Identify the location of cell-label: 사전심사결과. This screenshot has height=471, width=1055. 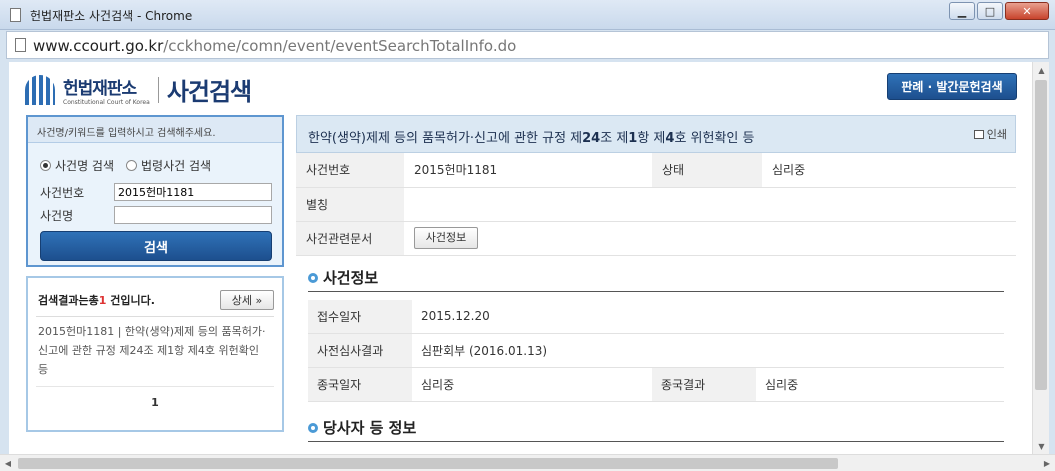
(360, 350).